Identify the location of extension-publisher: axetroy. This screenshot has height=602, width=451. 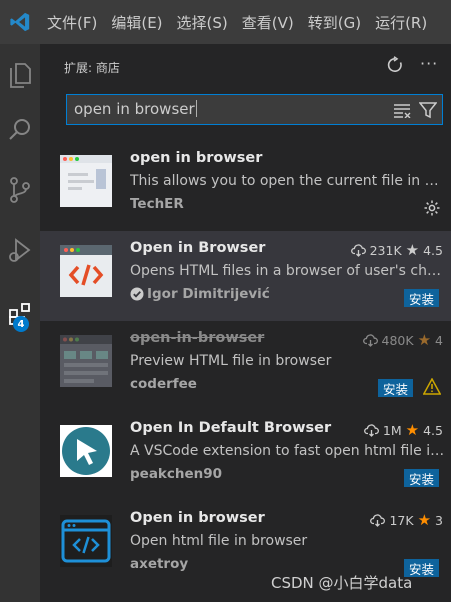
(159, 564).